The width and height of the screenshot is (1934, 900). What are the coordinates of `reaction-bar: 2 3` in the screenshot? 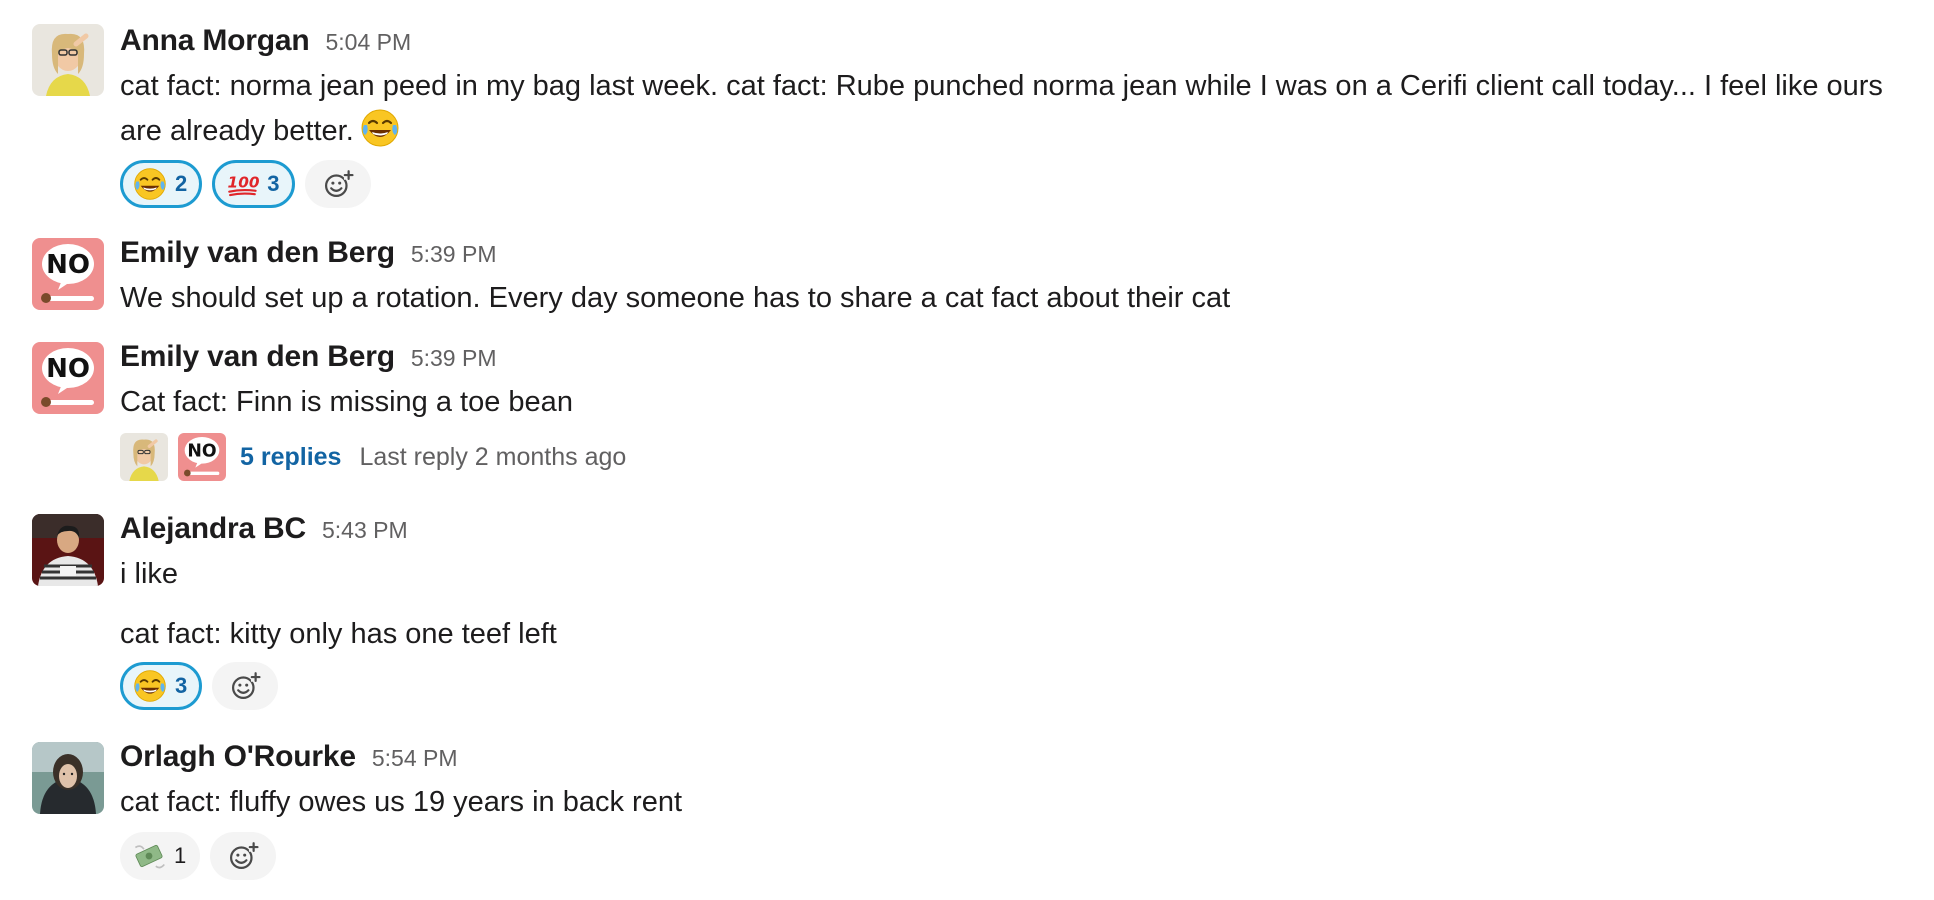 It's located at (245, 184).